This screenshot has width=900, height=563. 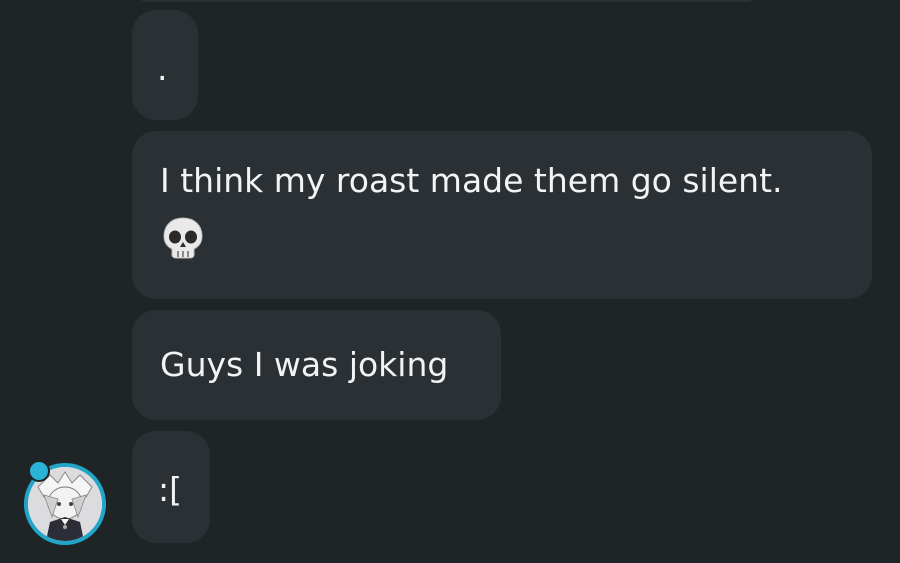 I want to click on message-bubble: ., so click(x=165, y=65).